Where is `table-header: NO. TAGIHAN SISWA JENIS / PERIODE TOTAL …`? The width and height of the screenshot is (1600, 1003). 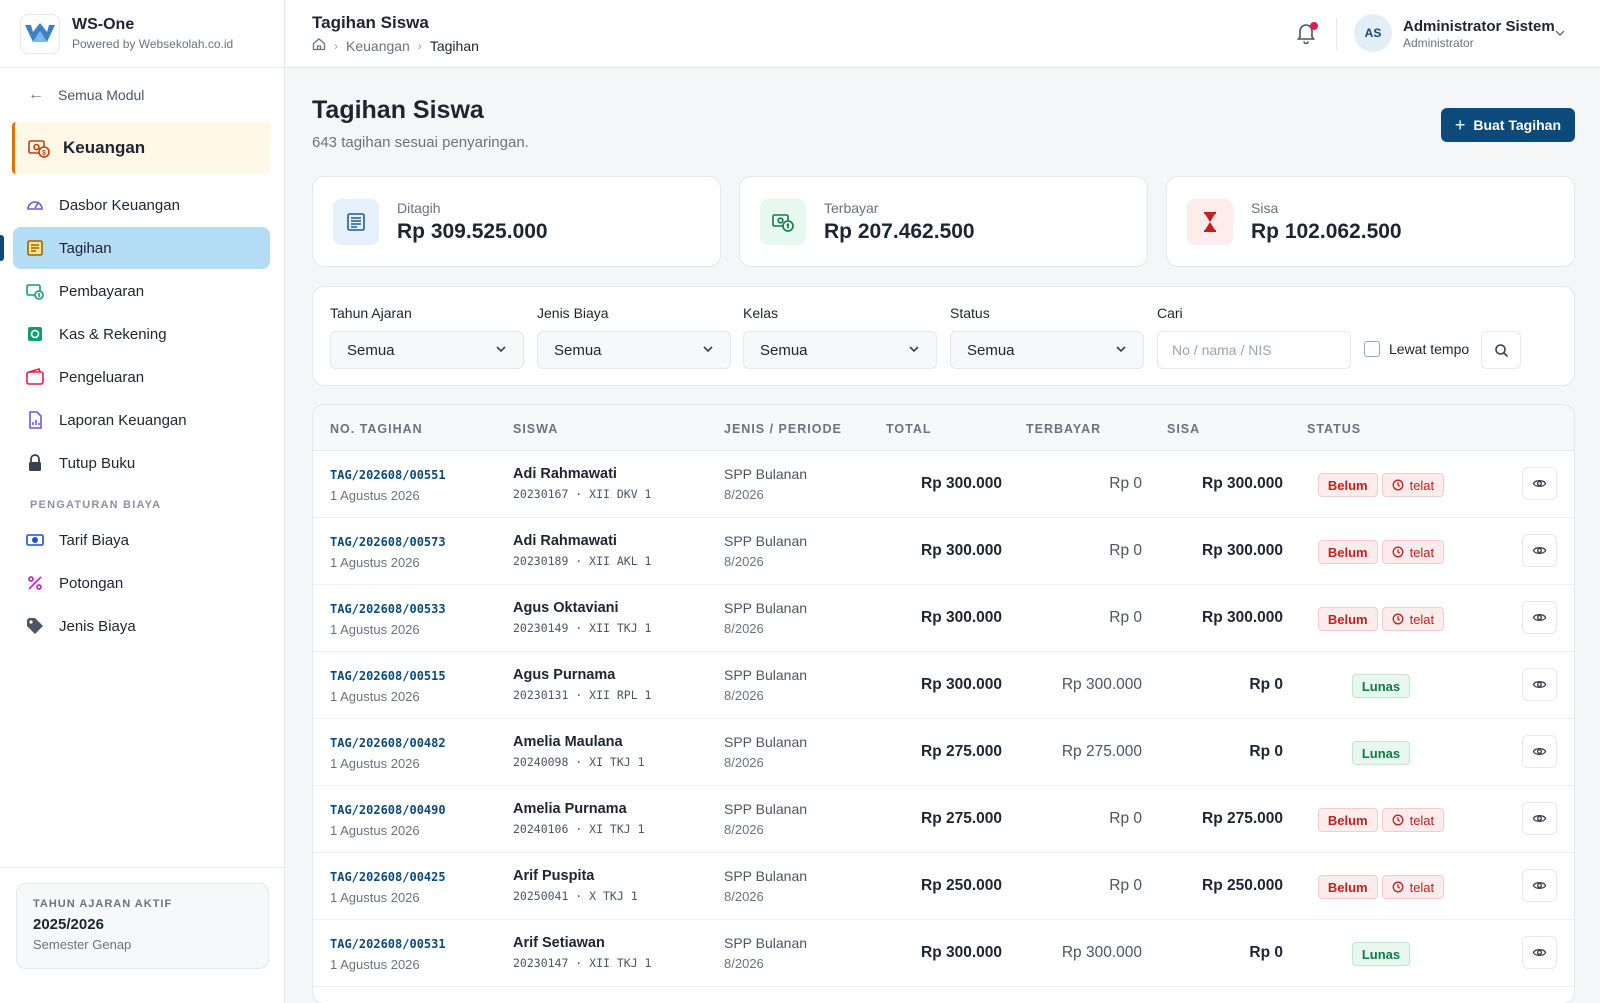
table-header: NO. TAGIHAN SISWA JENIS / PERIODE TOTAL … is located at coordinates (943, 428).